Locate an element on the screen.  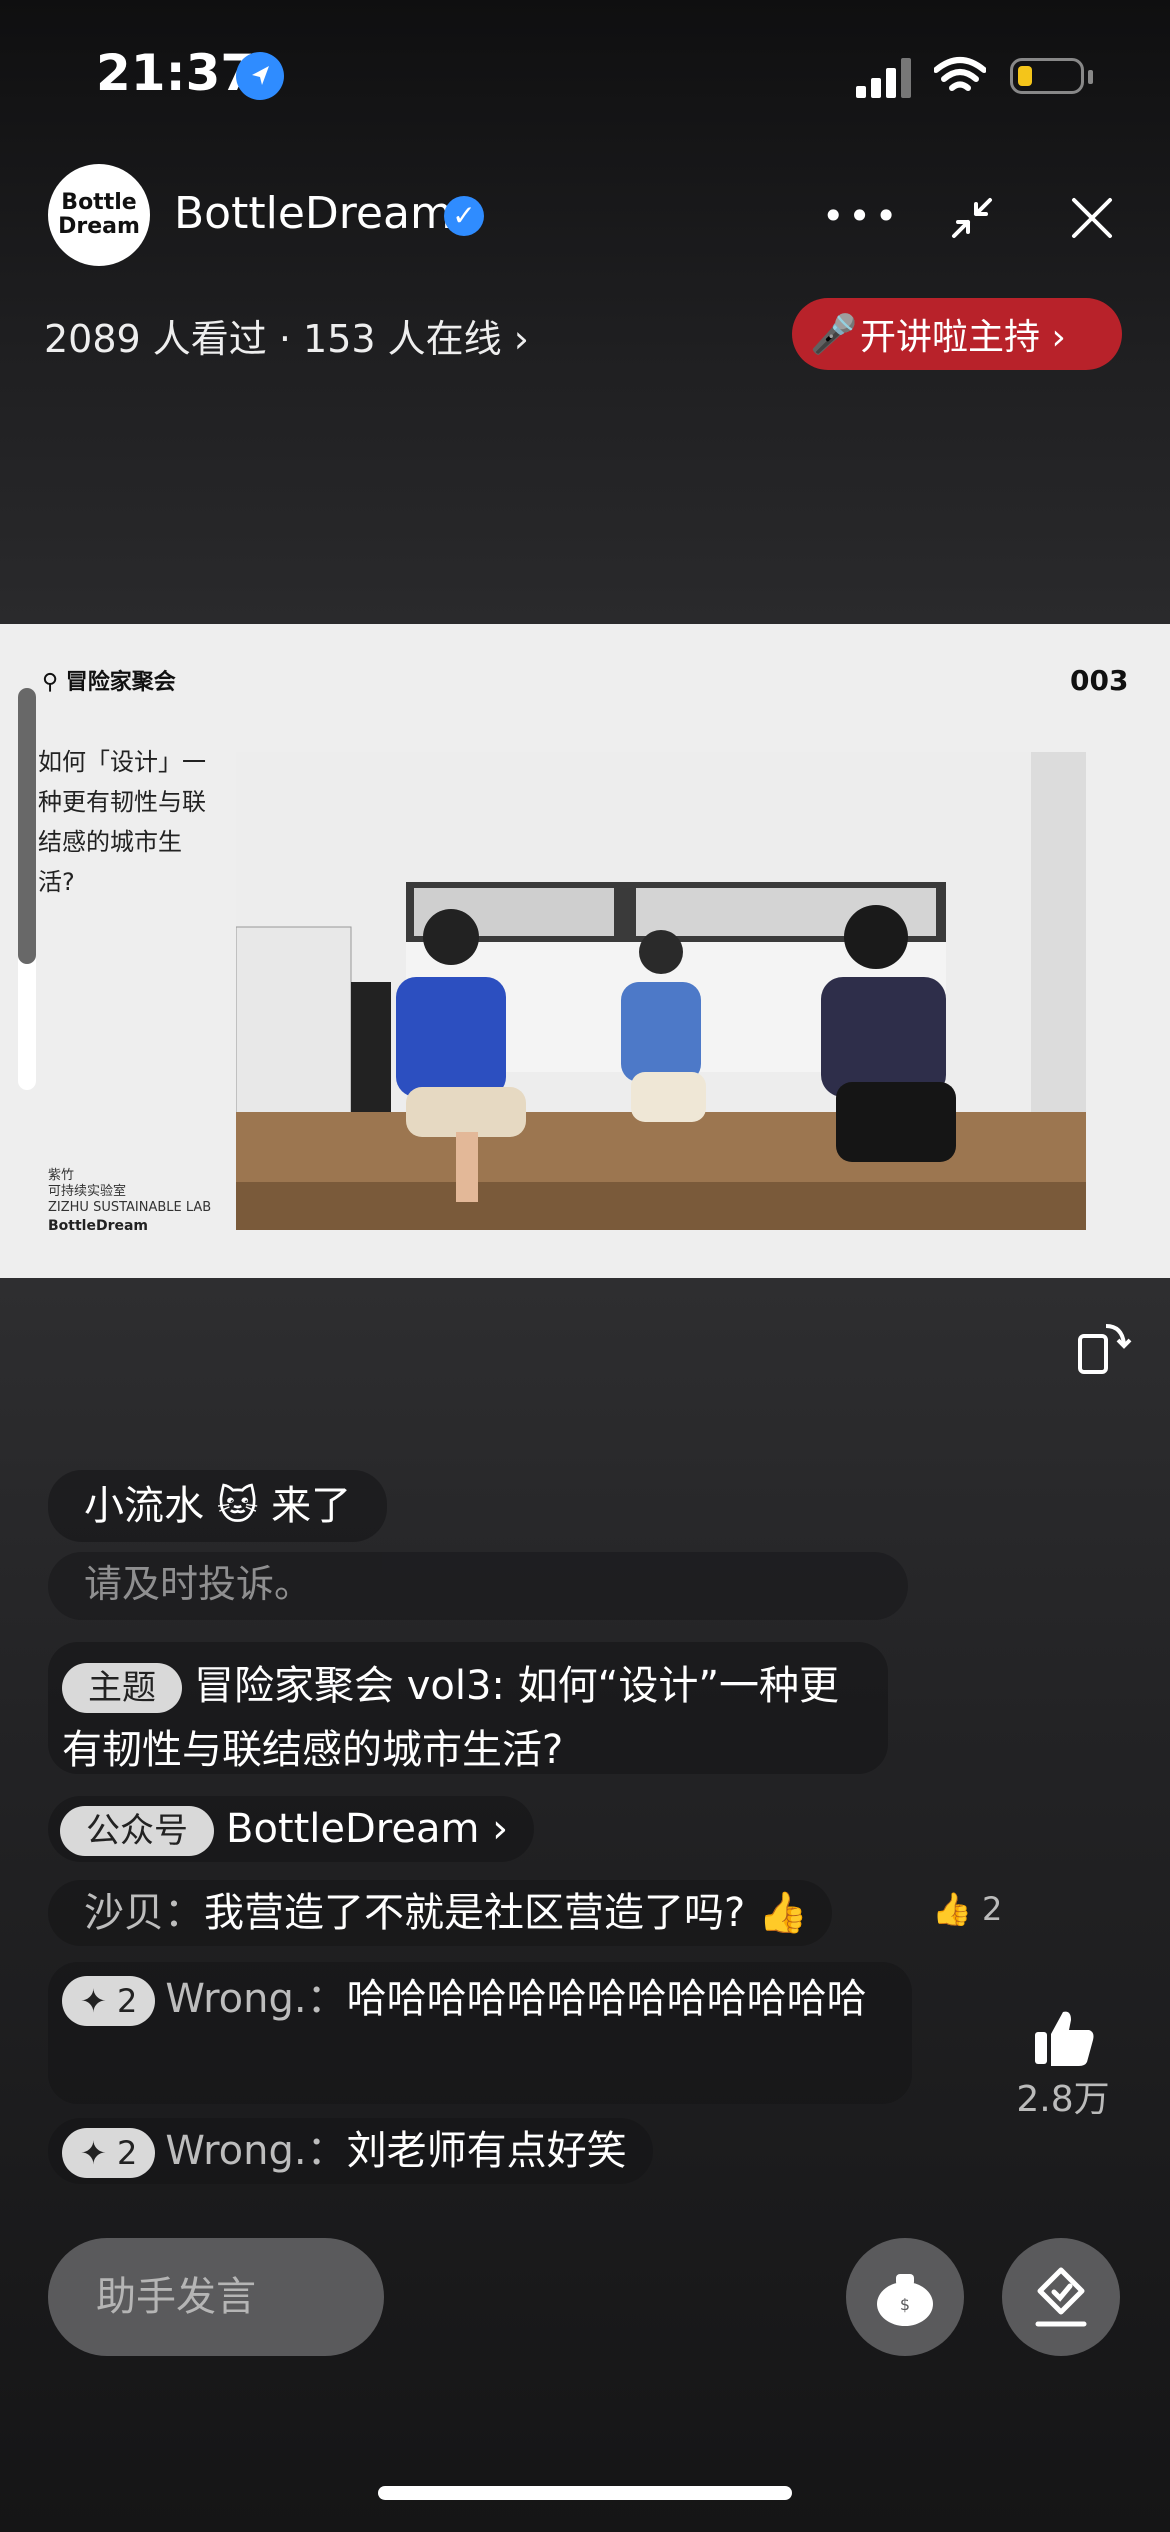
location-icon is located at coordinates (260, 76).